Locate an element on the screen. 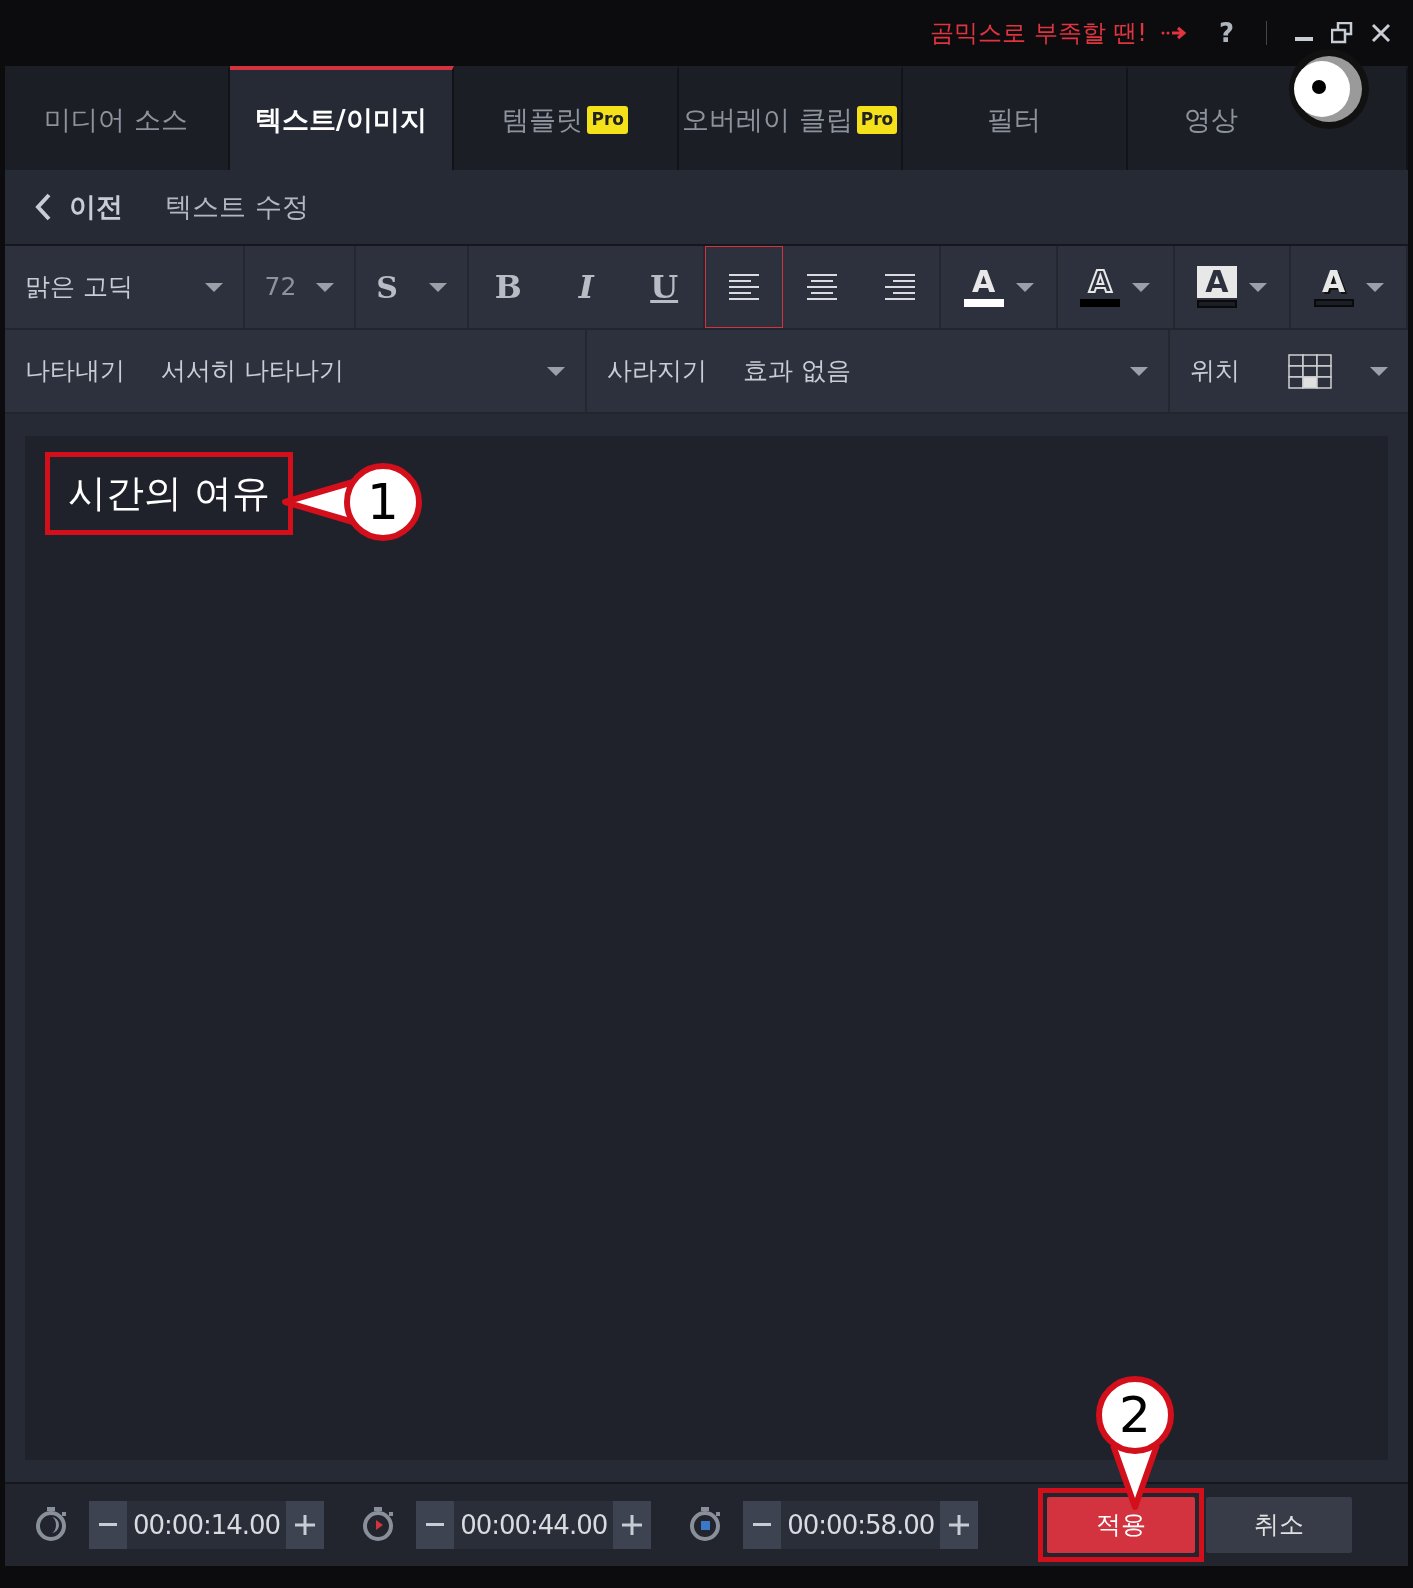 The image size is (1413, 1588). panel-title: 텍스트 수정 is located at coordinates (237, 206).